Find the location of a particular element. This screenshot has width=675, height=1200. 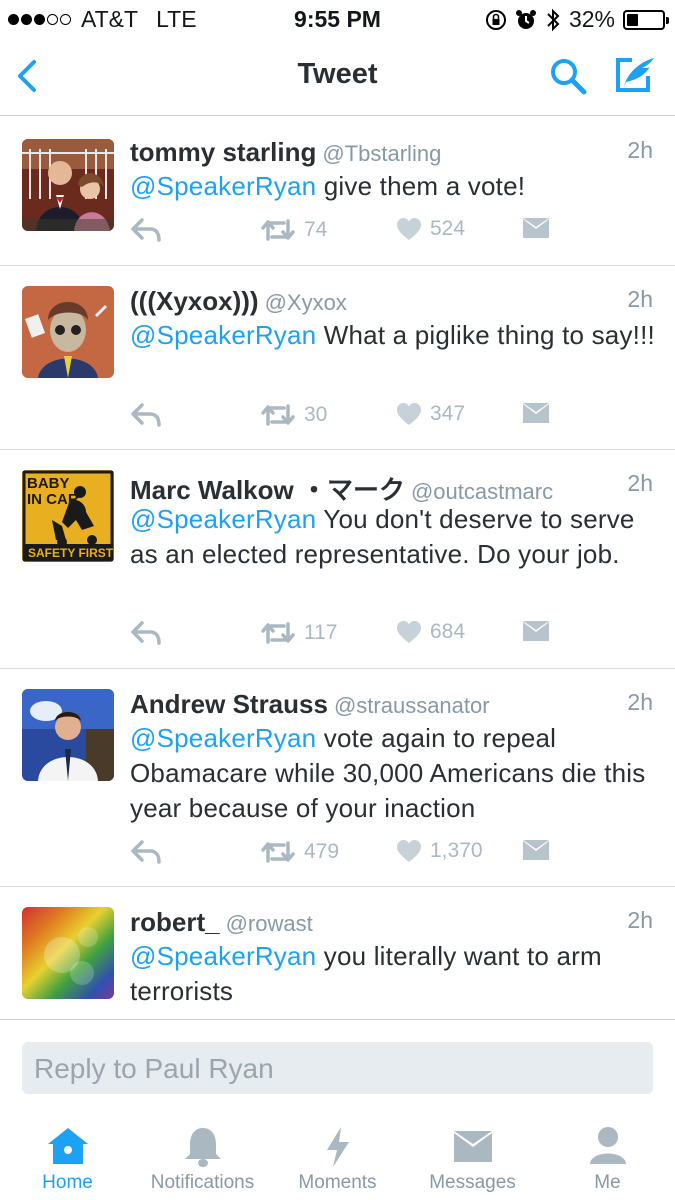

tweet-header: tommy starling @Tbstarling 2h is located at coordinates (391, 152).